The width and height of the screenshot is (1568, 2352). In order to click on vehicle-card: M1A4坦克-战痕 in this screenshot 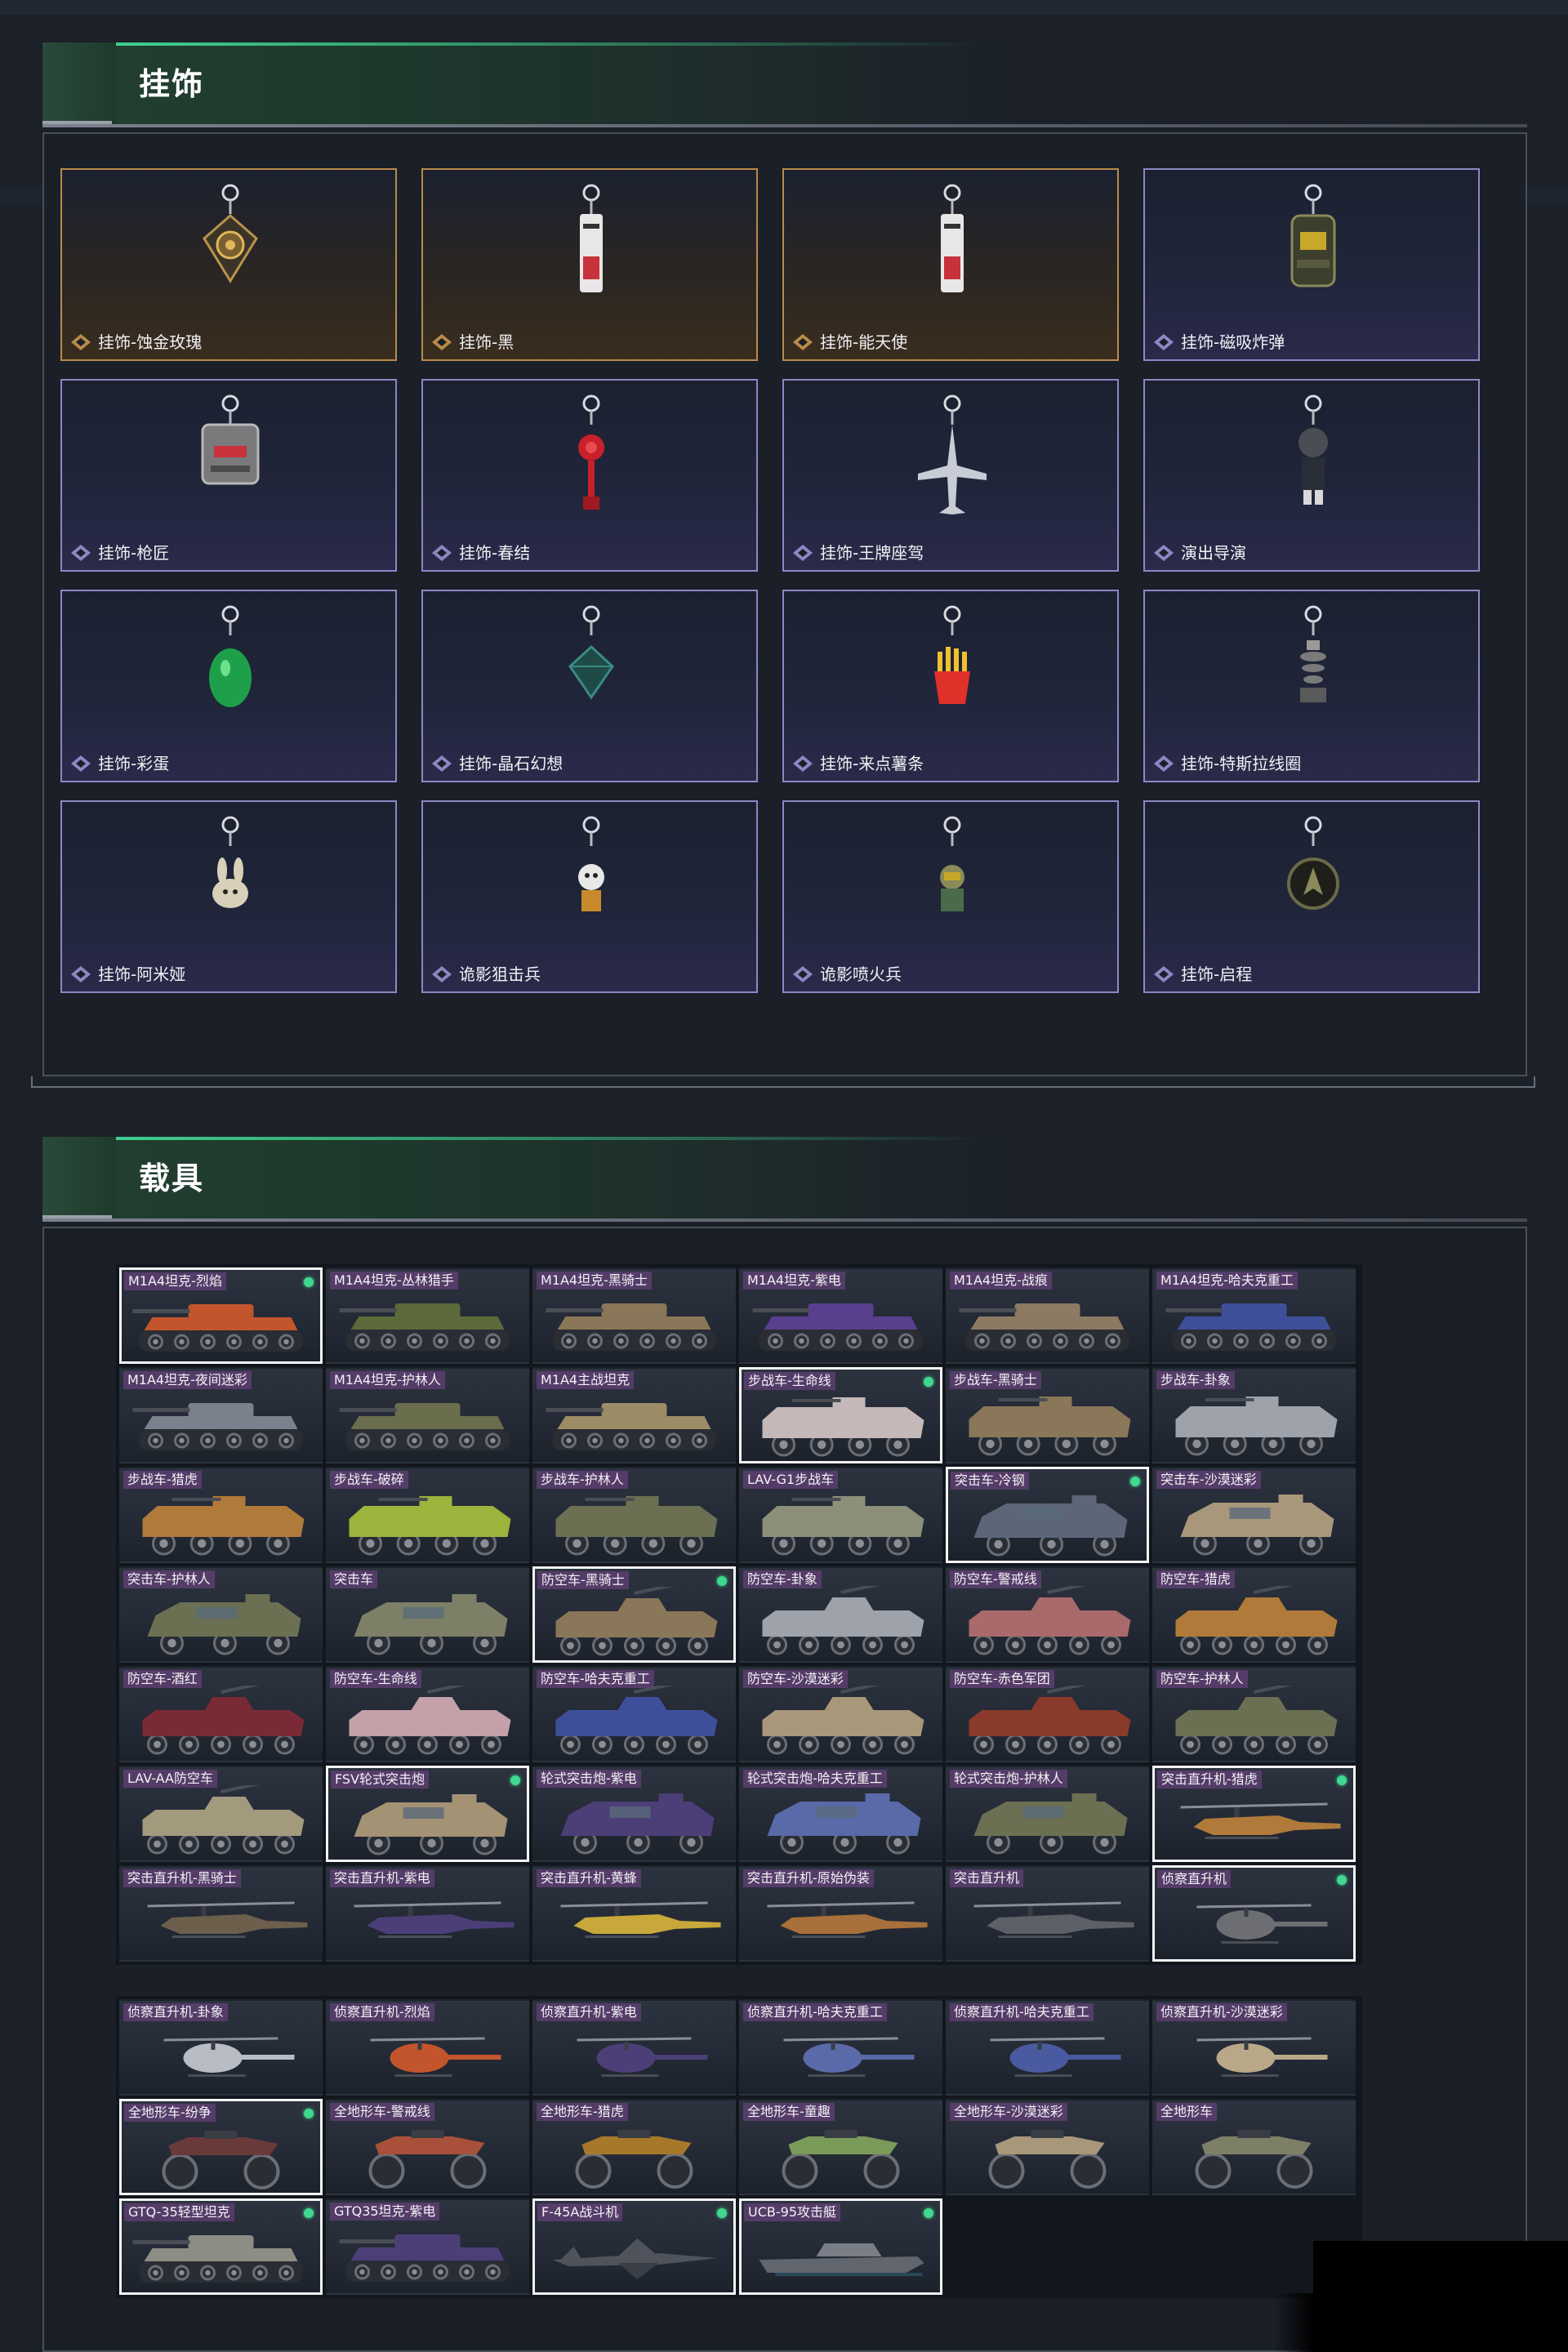, I will do `click(1047, 1315)`.